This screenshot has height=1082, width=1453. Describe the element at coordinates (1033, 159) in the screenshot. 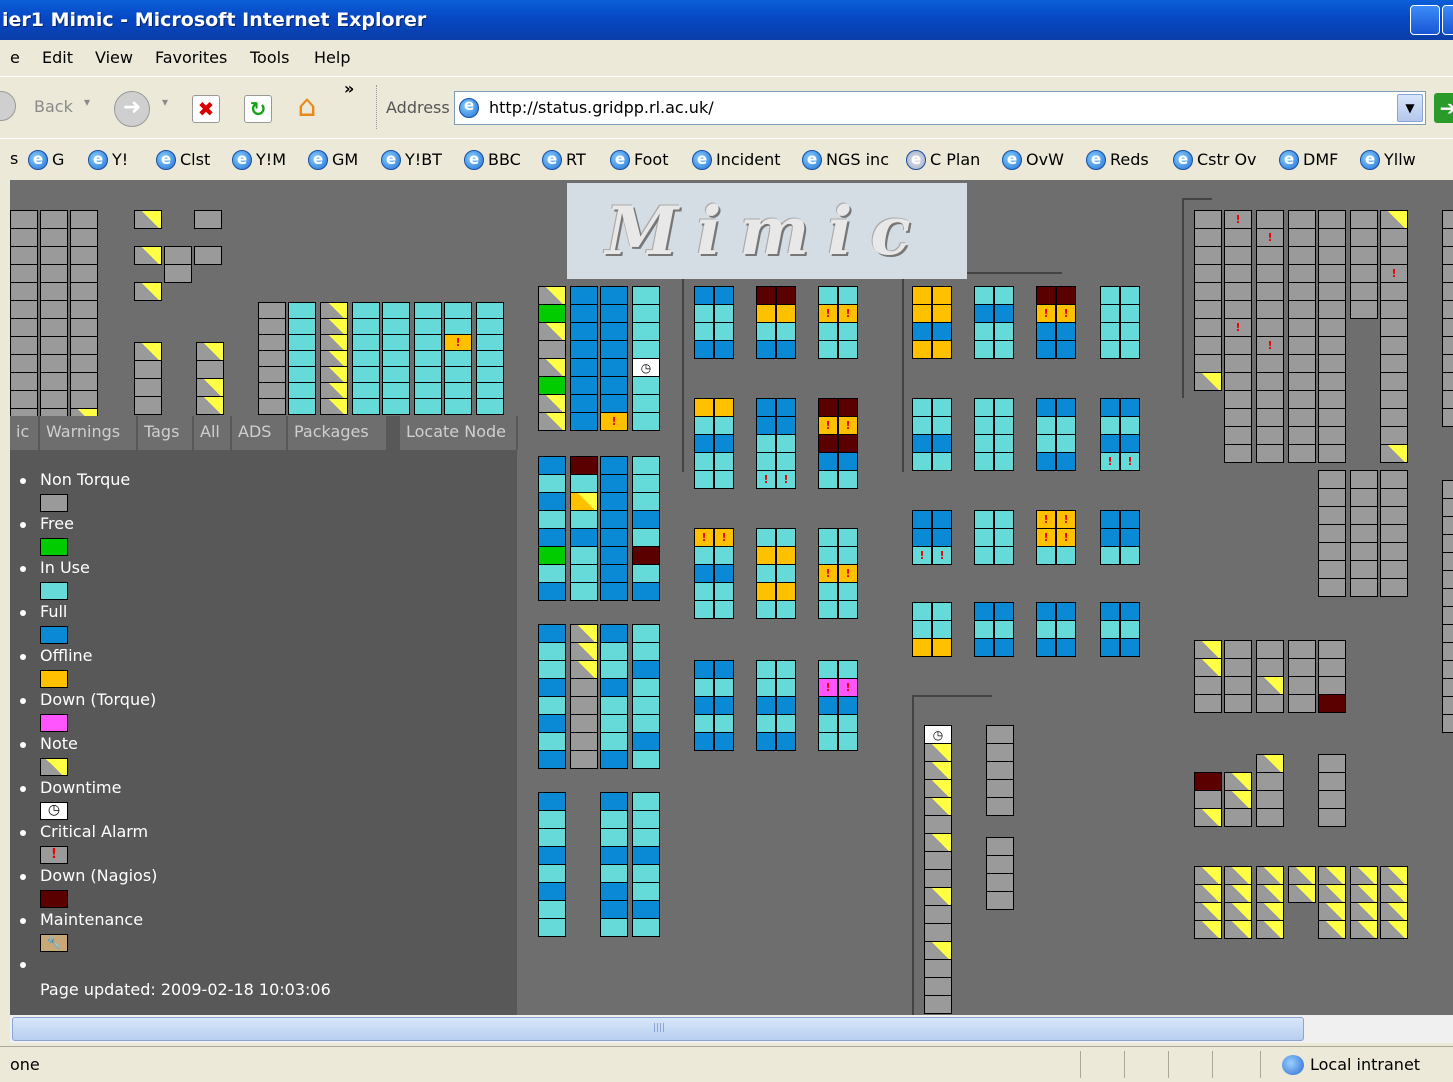

I see `link-ovw: OvW` at that location.